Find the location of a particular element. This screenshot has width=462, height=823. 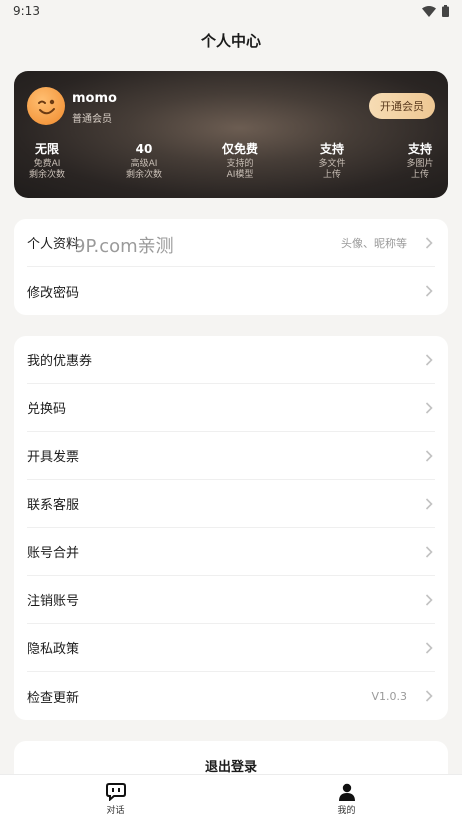

chat-icon is located at coordinates (115, 792).